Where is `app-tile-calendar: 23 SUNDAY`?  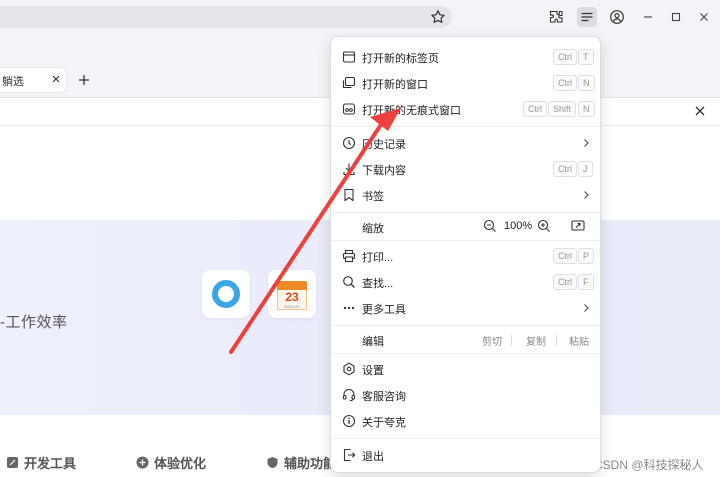 app-tile-calendar: 23 SUNDAY is located at coordinates (292, 294).